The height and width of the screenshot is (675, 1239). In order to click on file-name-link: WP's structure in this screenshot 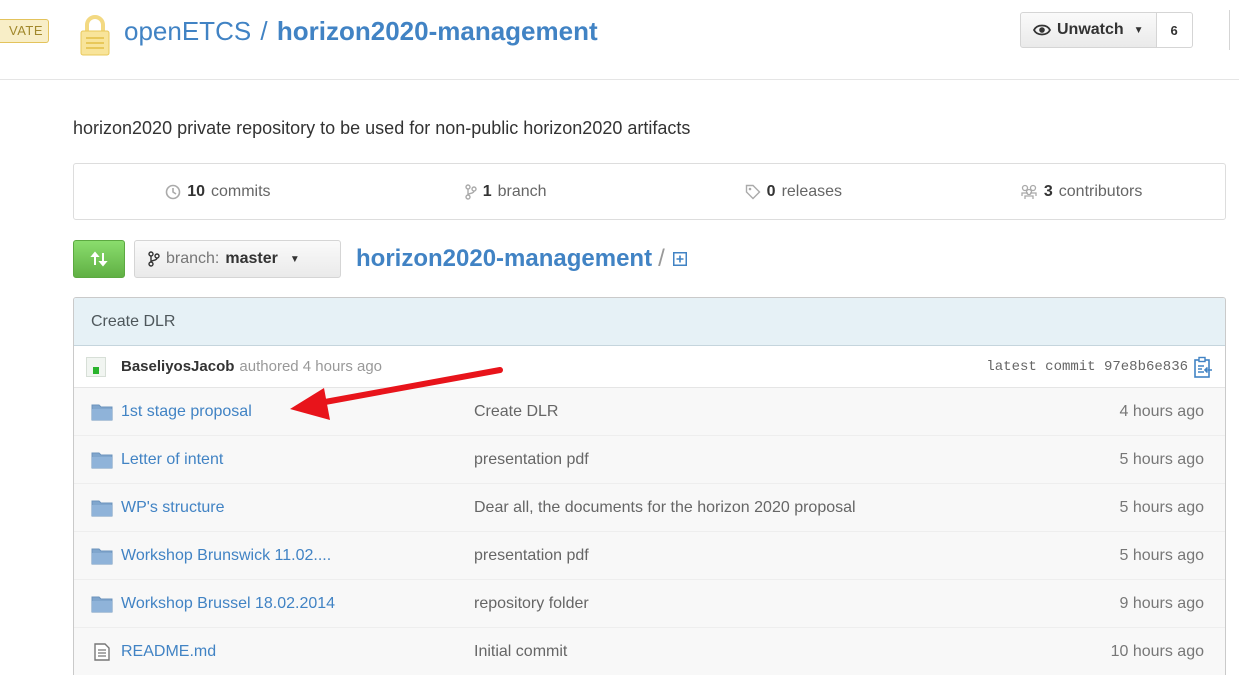, I will do `click(173, 508)`.